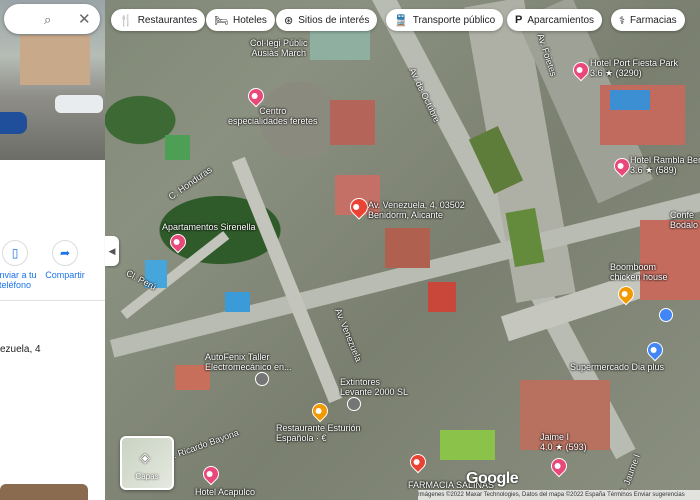 Image resolution: width=700 pixels, height=500 pixels. Describe the element at coordinates (126, 20) in the screenshot. I see `restaurant-icon: 🍴` at that location.